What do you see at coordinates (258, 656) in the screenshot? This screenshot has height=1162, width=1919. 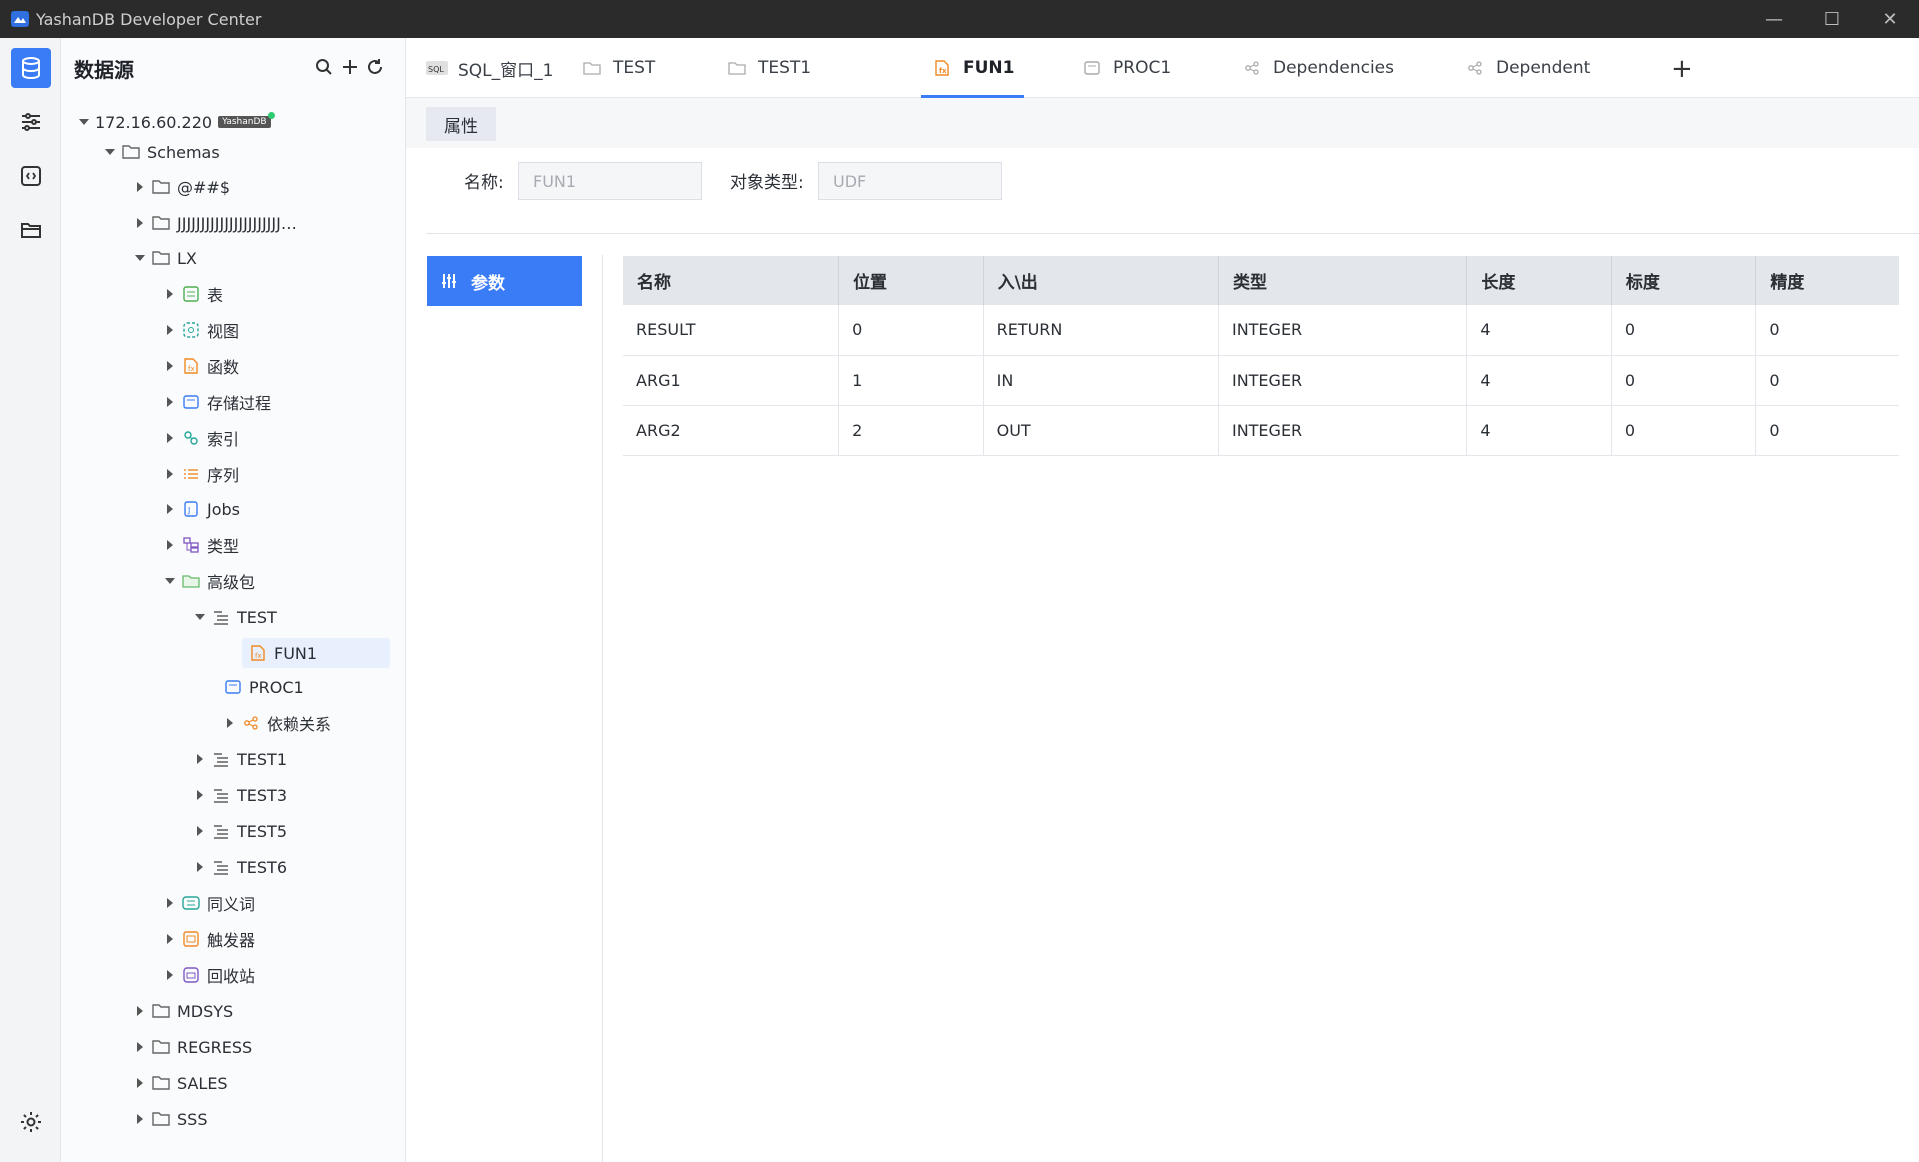 I see `svg-text: fx` at bounding box center [258, 656].